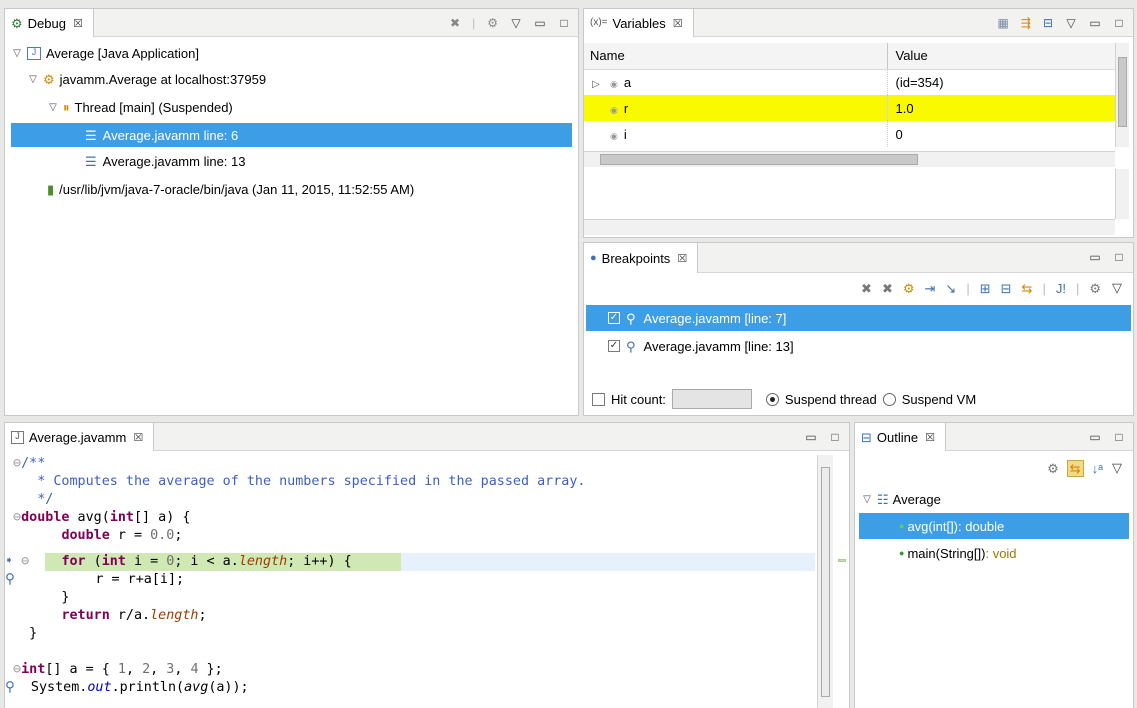 Image resolution: width=1137 pixels, height=708 pixels. Describe the element at coordinates (1097, 468) in the screenshot. I see `sort-icon: ↓ᵃ` at that location.